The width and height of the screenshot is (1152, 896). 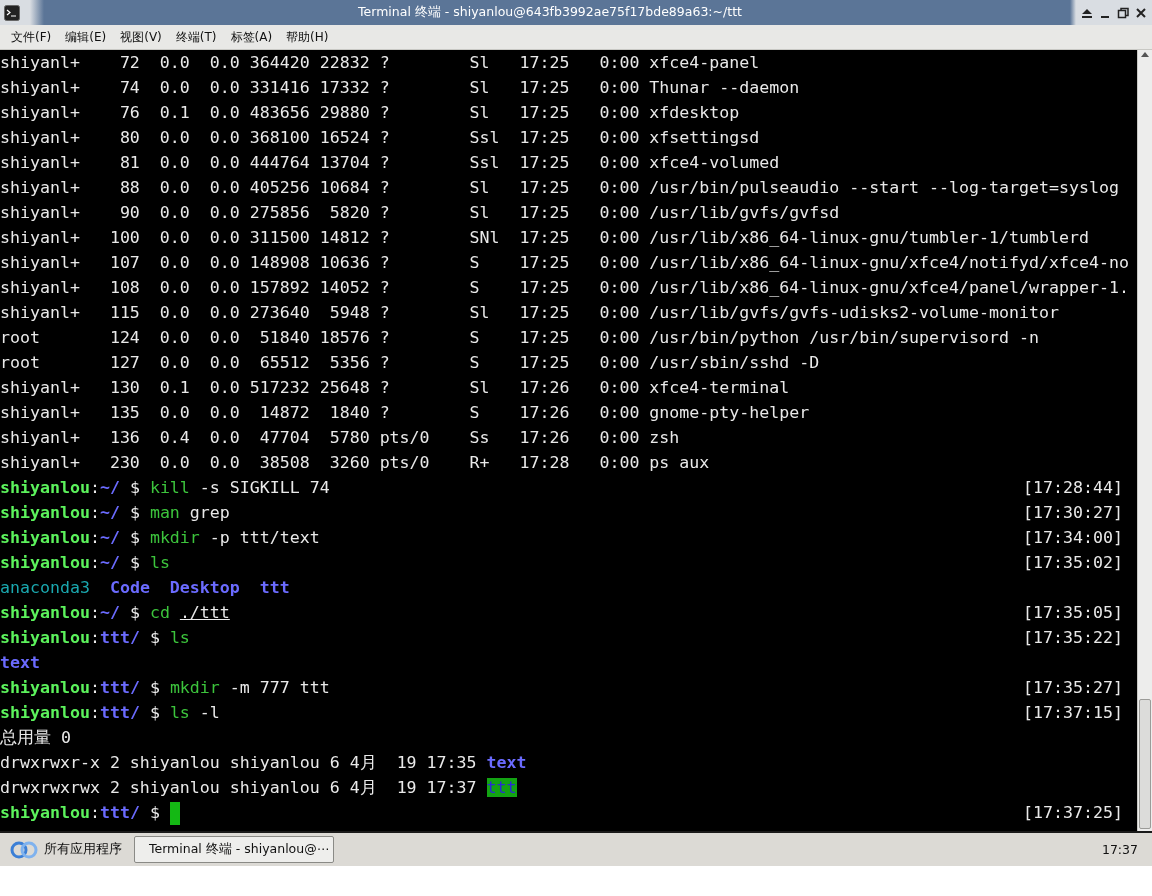 I want to click on command-name: cd, so click(x=160, y=612).